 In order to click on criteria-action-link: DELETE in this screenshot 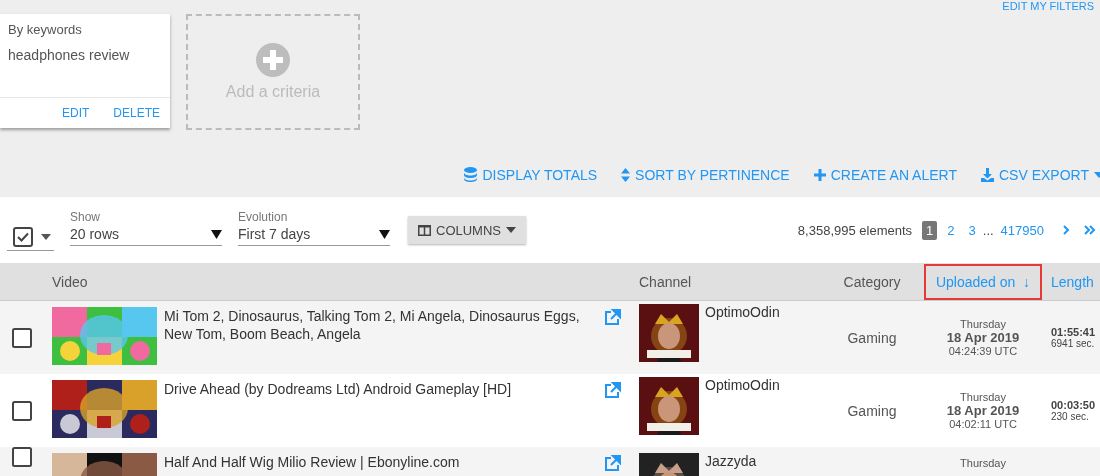, I will do `click(136, 113)`.